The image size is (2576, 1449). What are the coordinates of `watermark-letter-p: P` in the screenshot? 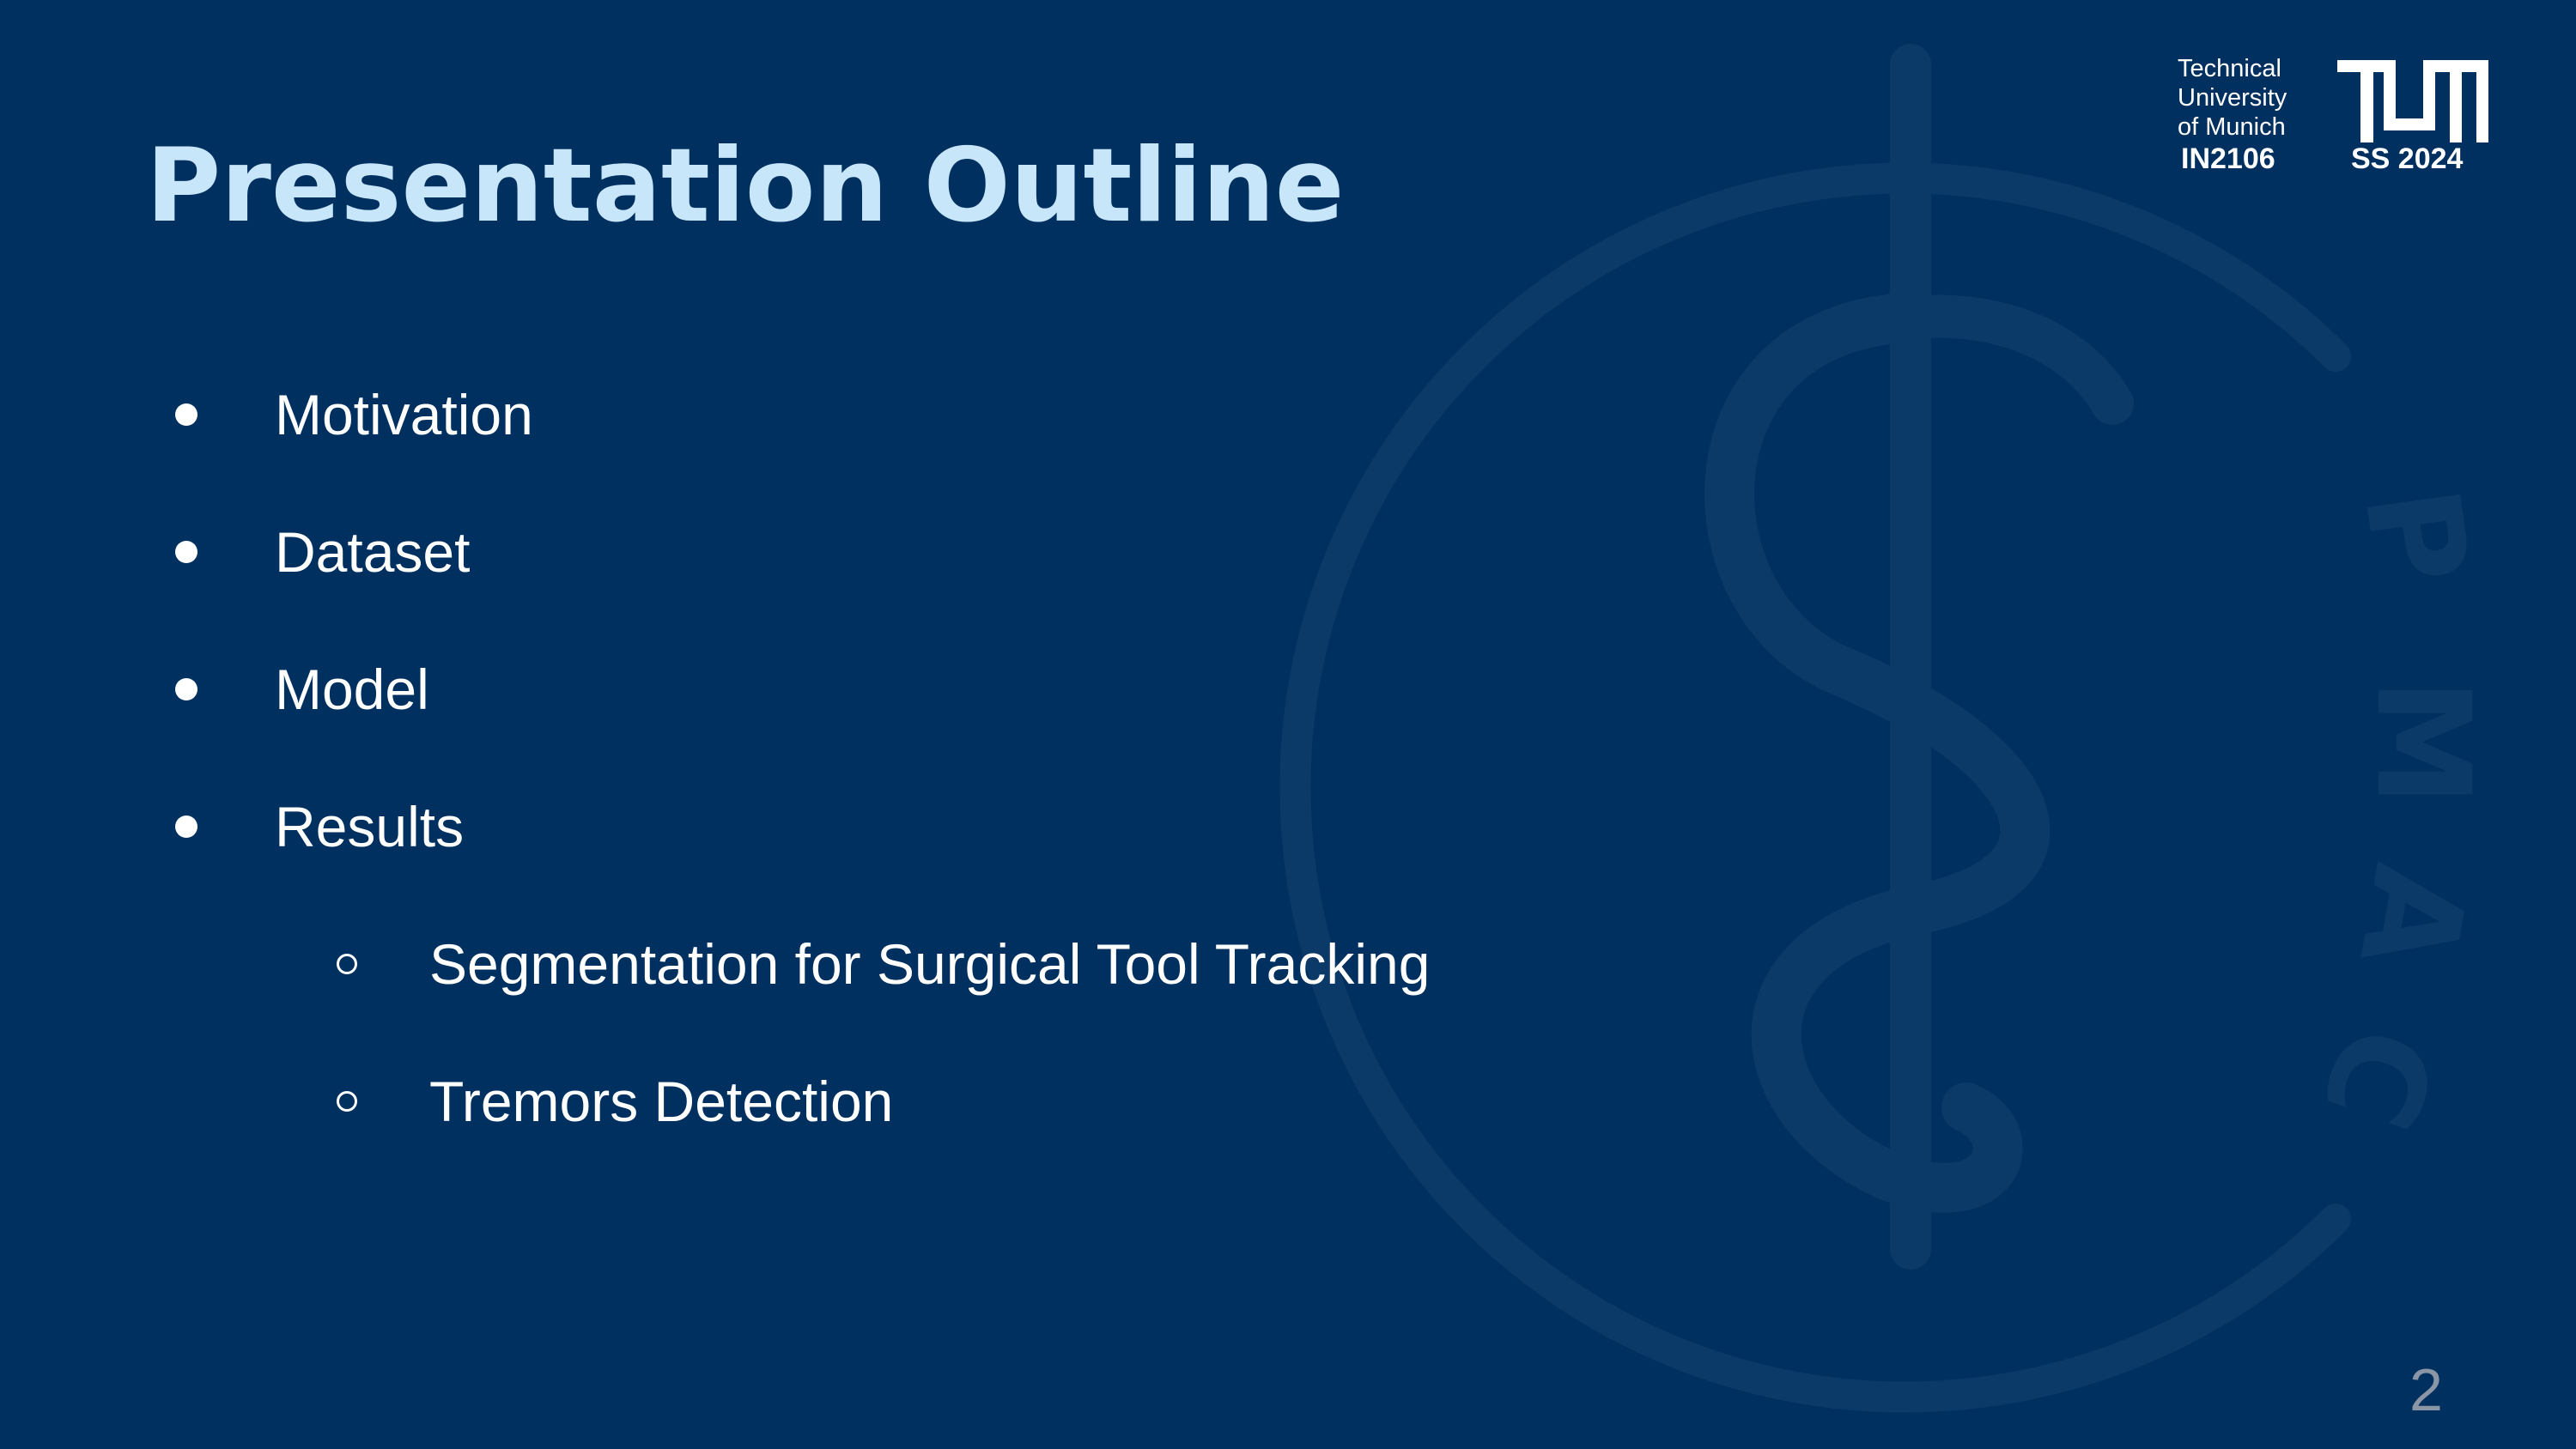 It's located at (2415, 536).